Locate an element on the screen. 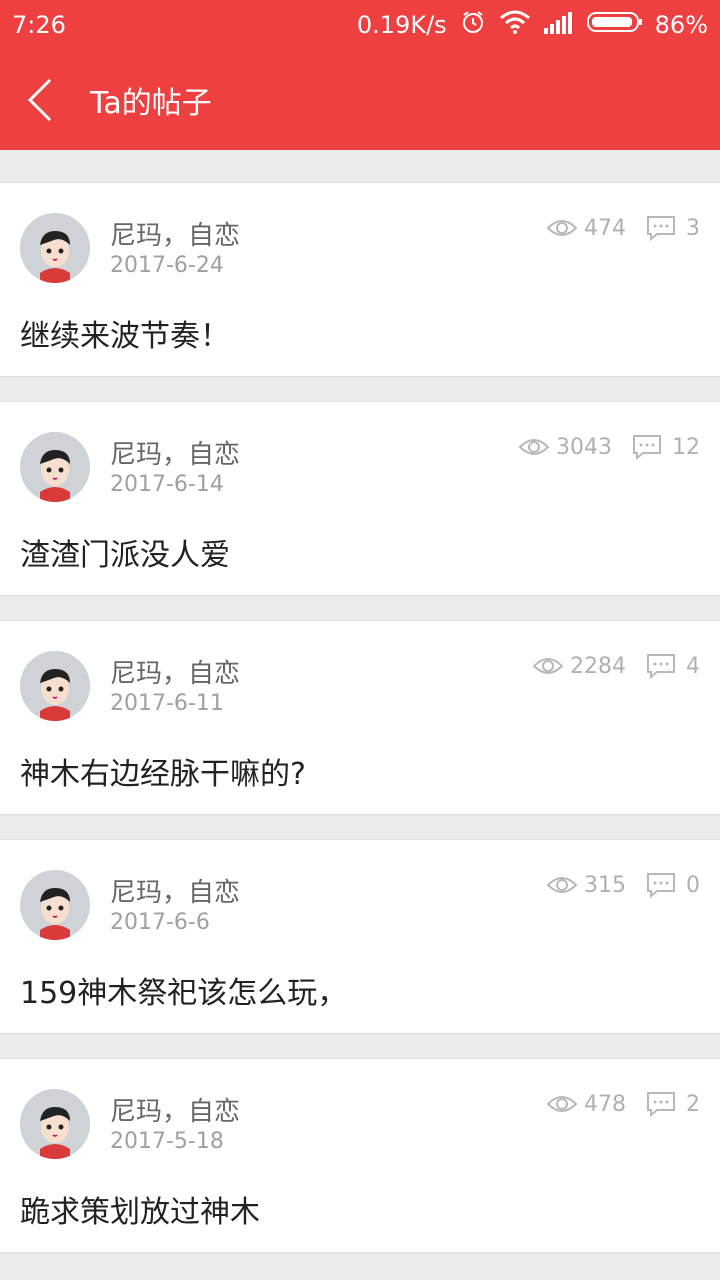 The image size is (720, 1280). battery-percent: 86% is located at coordinates (681, 25).